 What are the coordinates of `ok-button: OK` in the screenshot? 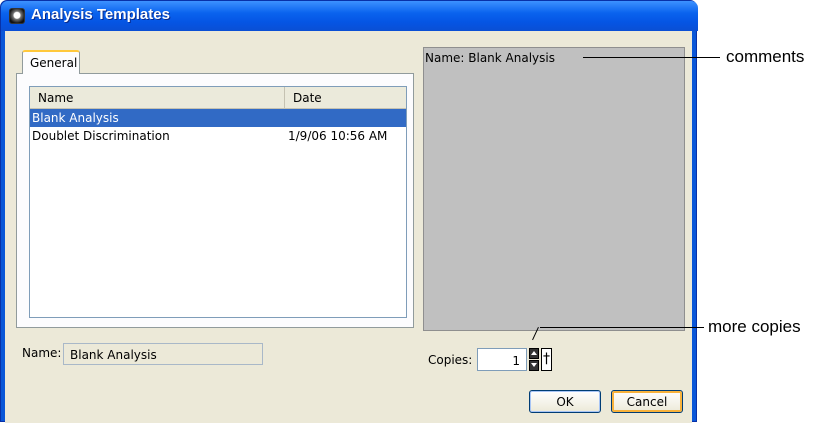 It's located at (565, 401).